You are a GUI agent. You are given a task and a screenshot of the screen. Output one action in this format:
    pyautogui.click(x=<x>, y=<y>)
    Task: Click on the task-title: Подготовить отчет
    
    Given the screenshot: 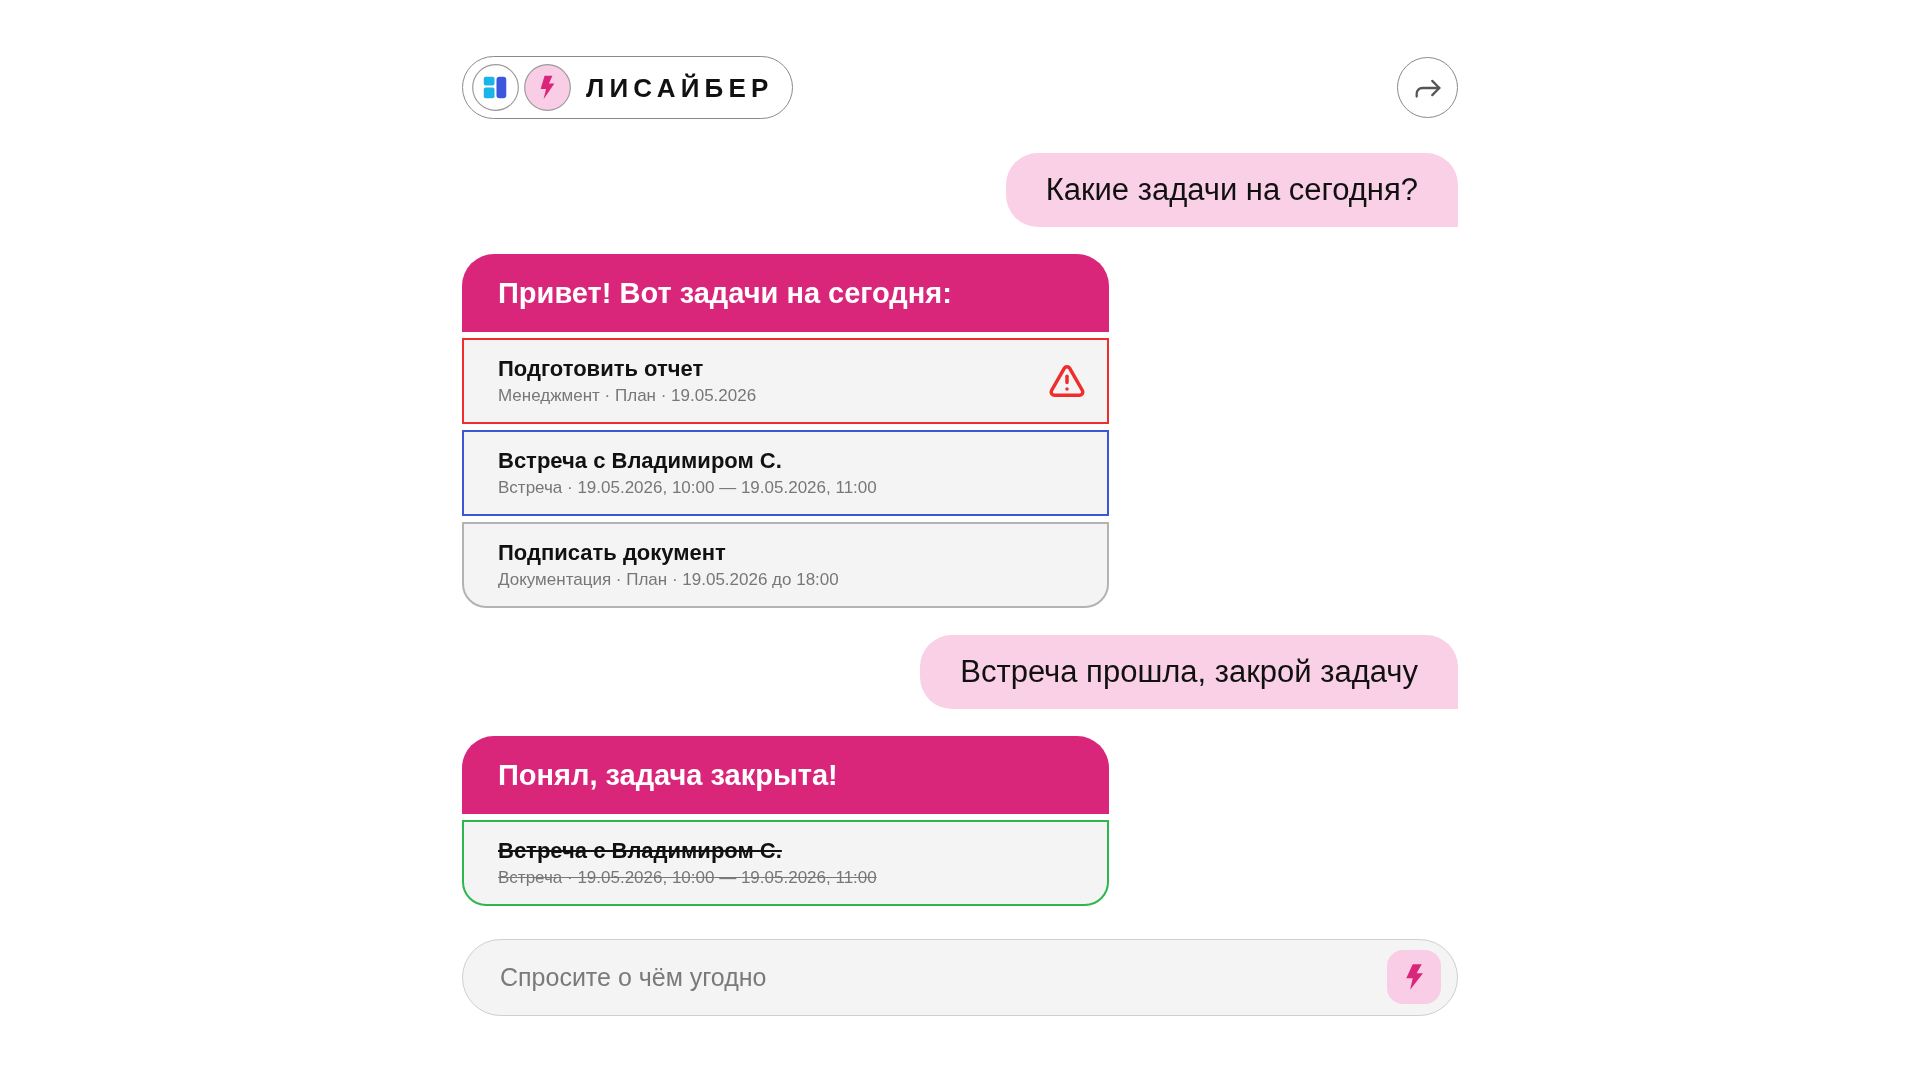 What is the action you would take?
    pyautogui.click(x=601, y=368)
    